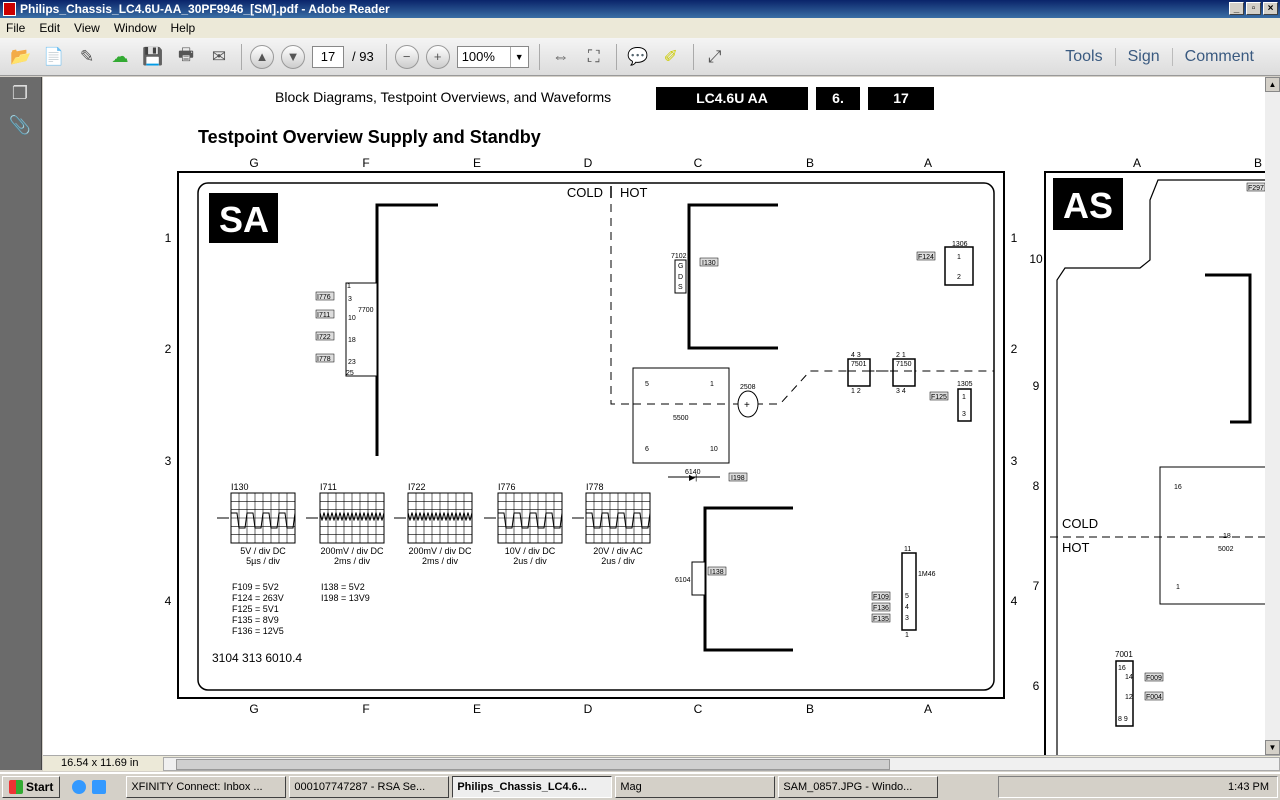 The height and width of the screenshot is (800, 1280). I want to click on horizontal-scrollbar, so click(721, 764).